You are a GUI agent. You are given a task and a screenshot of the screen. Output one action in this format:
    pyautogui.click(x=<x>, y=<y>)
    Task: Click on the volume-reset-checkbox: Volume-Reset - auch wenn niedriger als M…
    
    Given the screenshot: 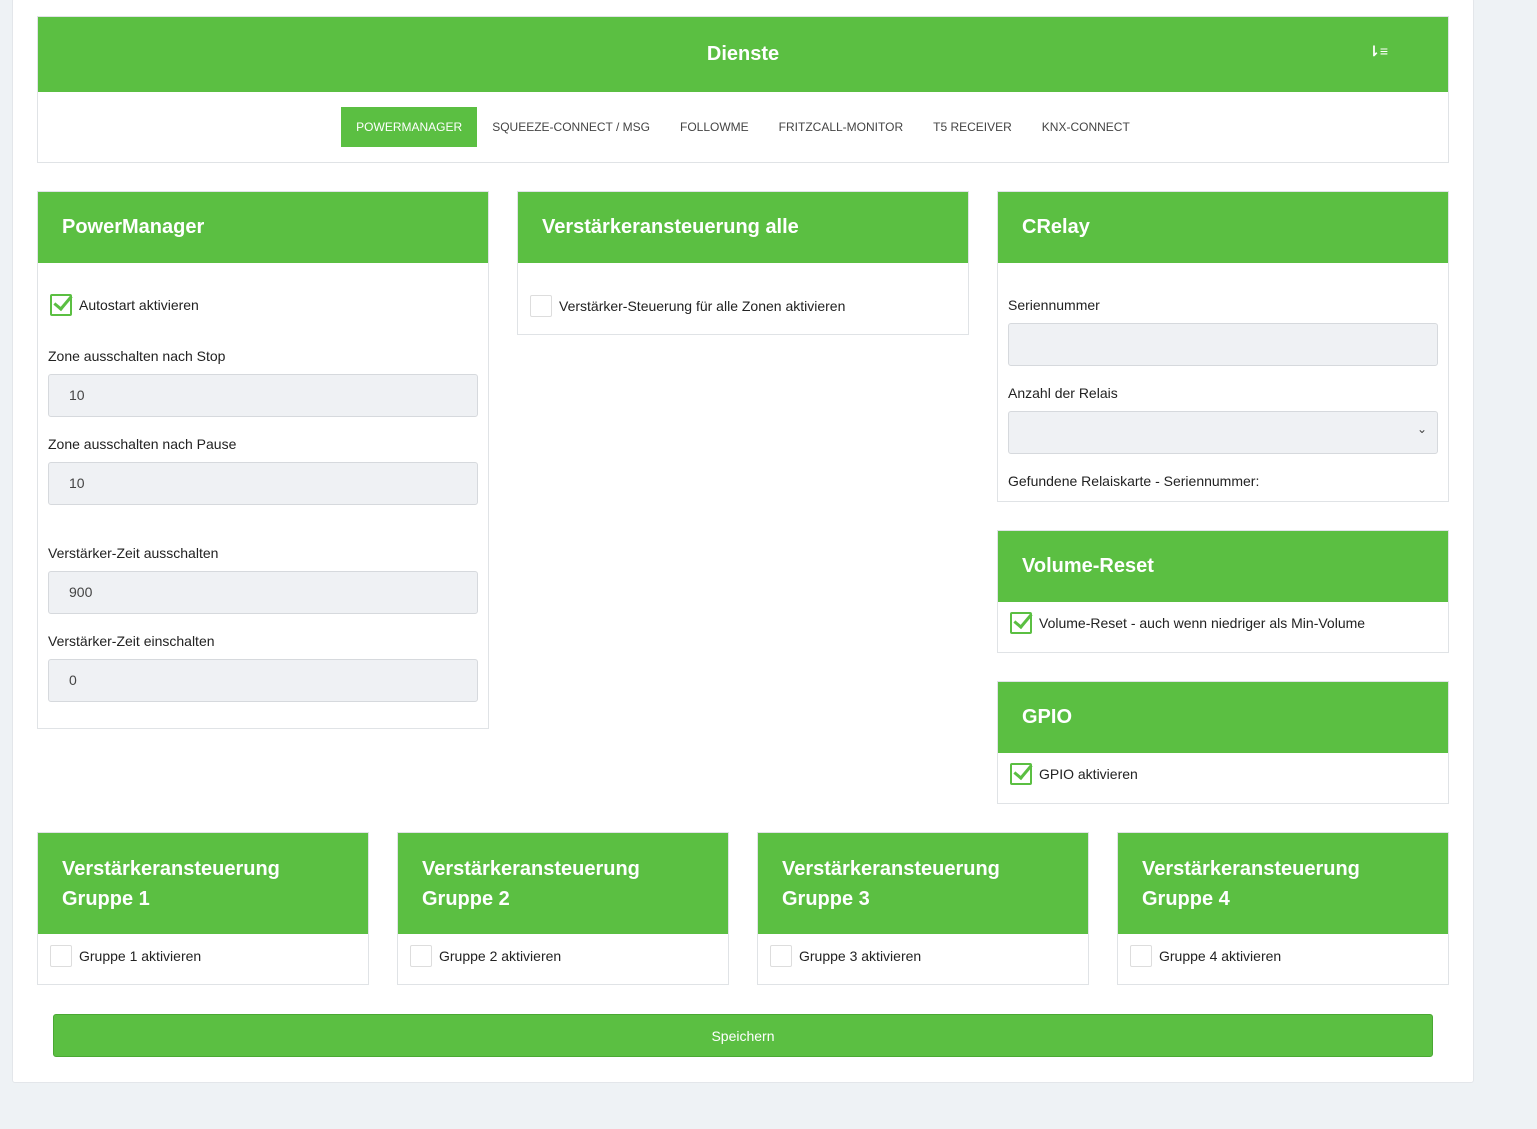 What is the action you would take?
    pyautogui.click(x=1187, y=623)
    